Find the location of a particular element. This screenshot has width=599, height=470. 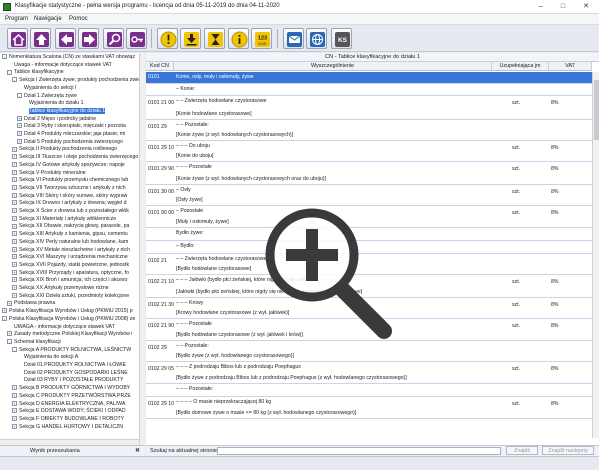

tree-item: - Sekcja A PRODUKTY ROLNICTWA, LEŚNICTW is located at coordinates (71, 350).